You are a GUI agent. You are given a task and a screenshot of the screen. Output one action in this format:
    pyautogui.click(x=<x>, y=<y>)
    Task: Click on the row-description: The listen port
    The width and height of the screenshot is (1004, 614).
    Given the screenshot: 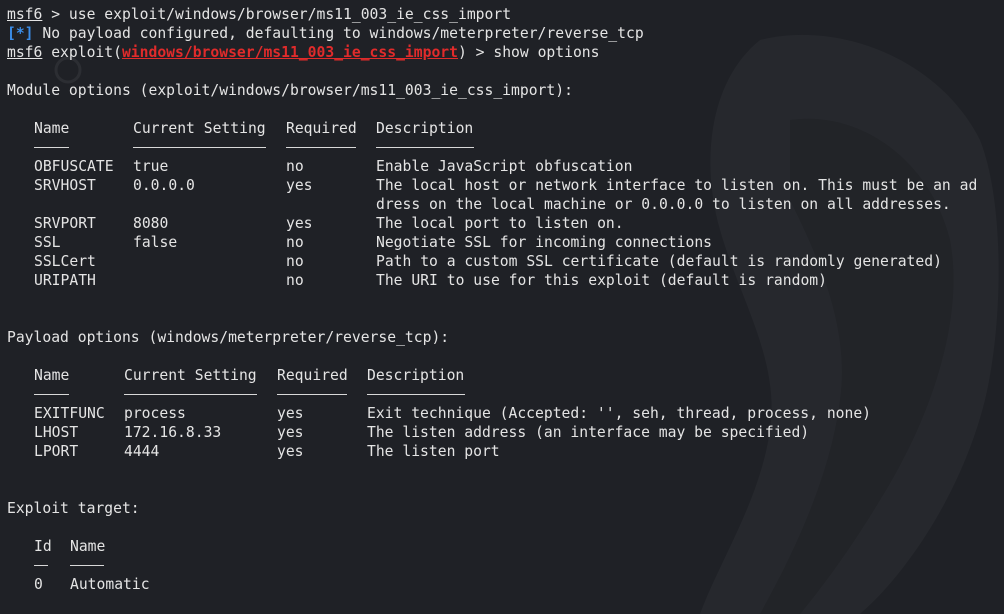 What is the action you would take?
    pyautogui.click(x=433, y=451)
    